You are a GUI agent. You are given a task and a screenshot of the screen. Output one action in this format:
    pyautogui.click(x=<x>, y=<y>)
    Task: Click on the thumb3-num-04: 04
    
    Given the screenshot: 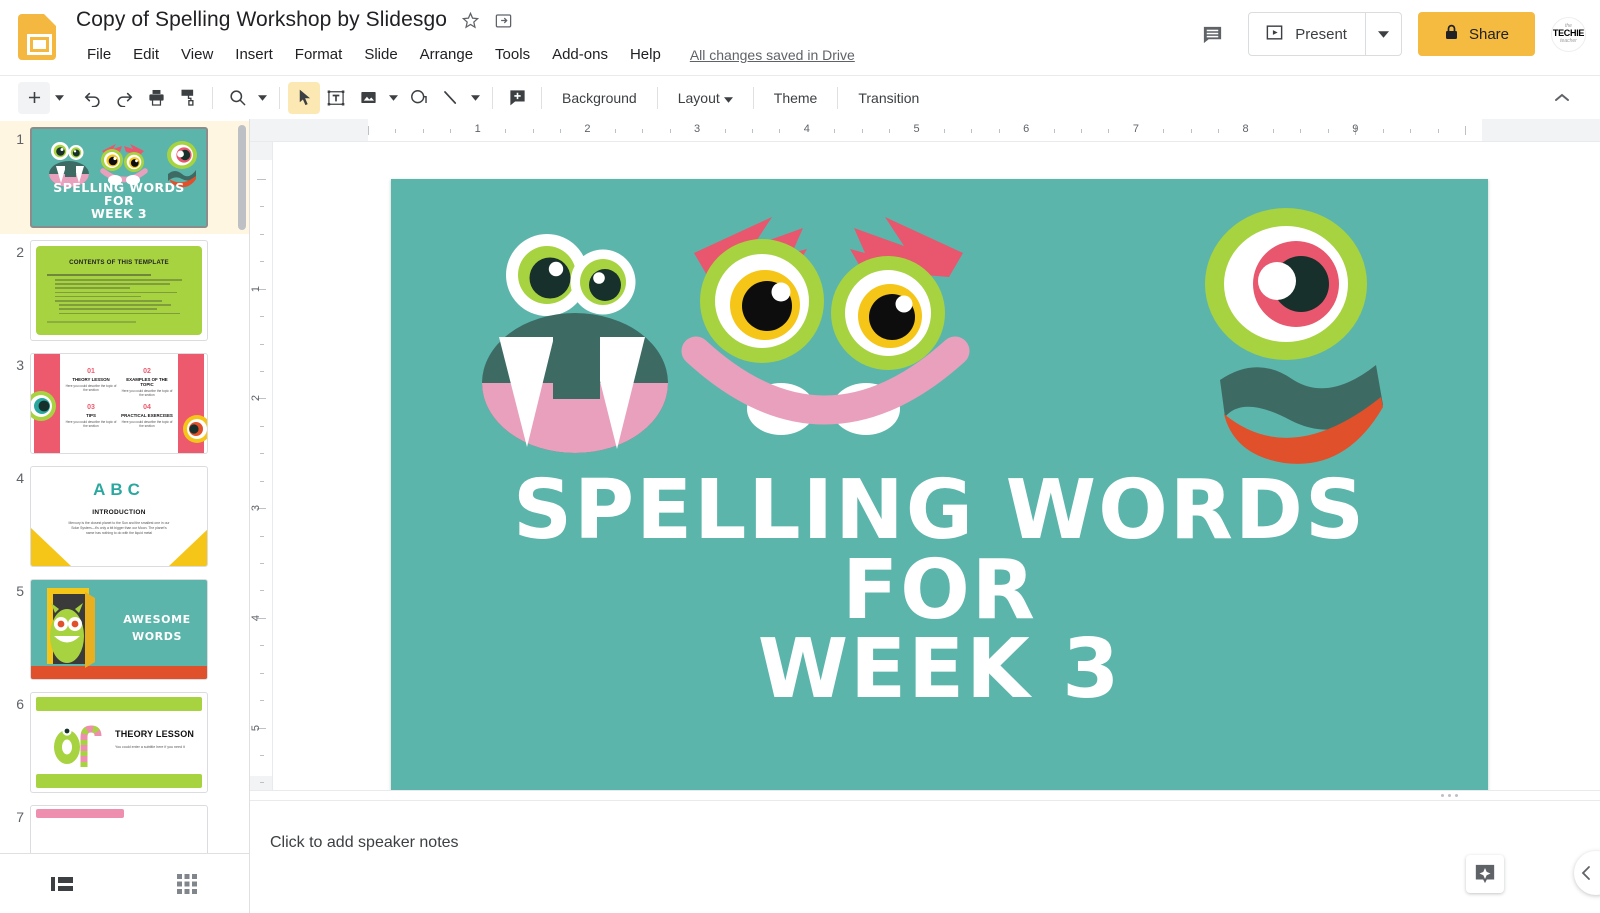 What is the action you would take?
    pyautogui.click(x=147, y=407)
    